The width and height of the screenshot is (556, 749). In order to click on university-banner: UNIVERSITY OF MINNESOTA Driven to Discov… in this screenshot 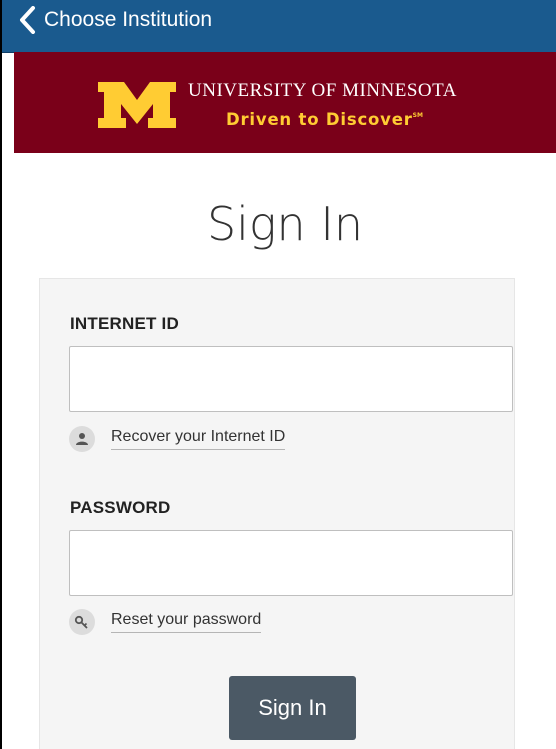, I will do `click(285, 102)`.